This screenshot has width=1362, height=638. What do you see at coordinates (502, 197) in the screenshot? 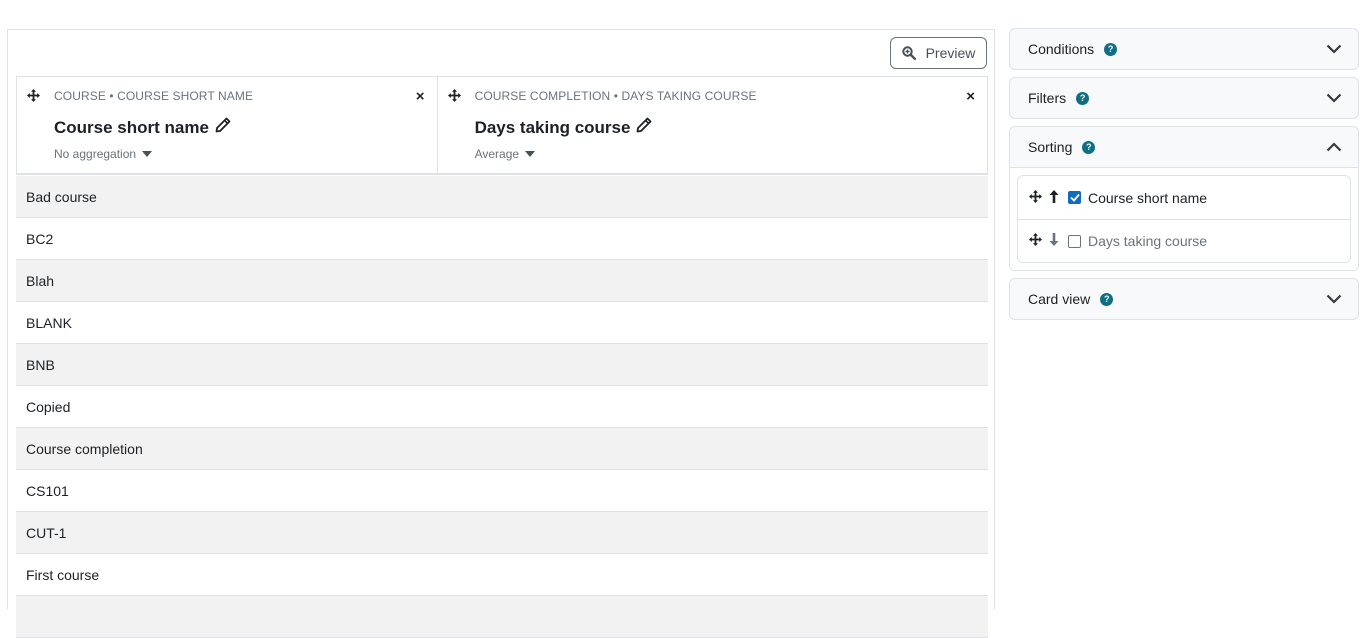
I see `table-row: Bad course` at bounding box center [502, 197].